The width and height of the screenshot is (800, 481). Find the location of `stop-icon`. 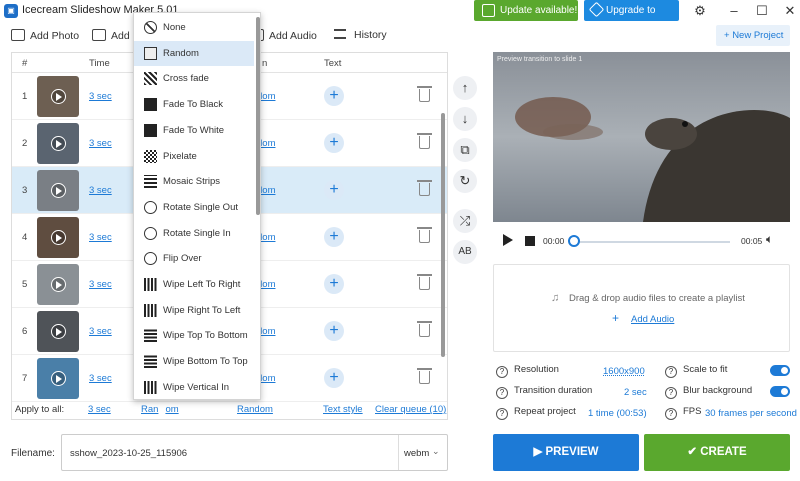

stop-icon is located at coordinates (530, 241).